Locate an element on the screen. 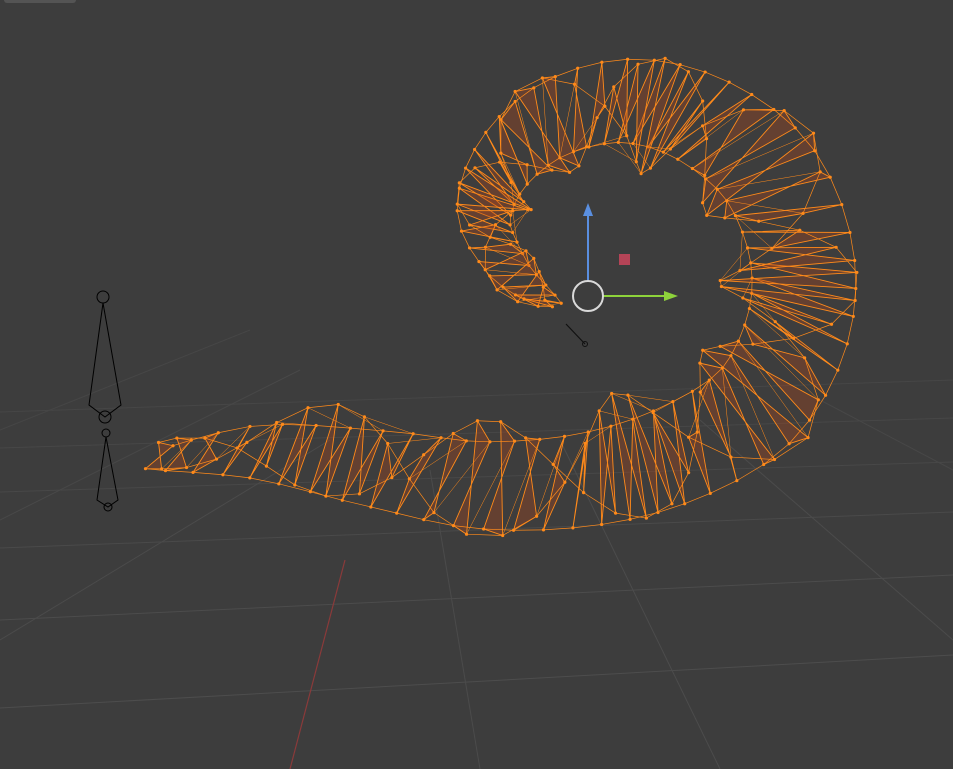 This screenshot has height=769, width=953. move-gizmo is located at coordinates (621, 275).